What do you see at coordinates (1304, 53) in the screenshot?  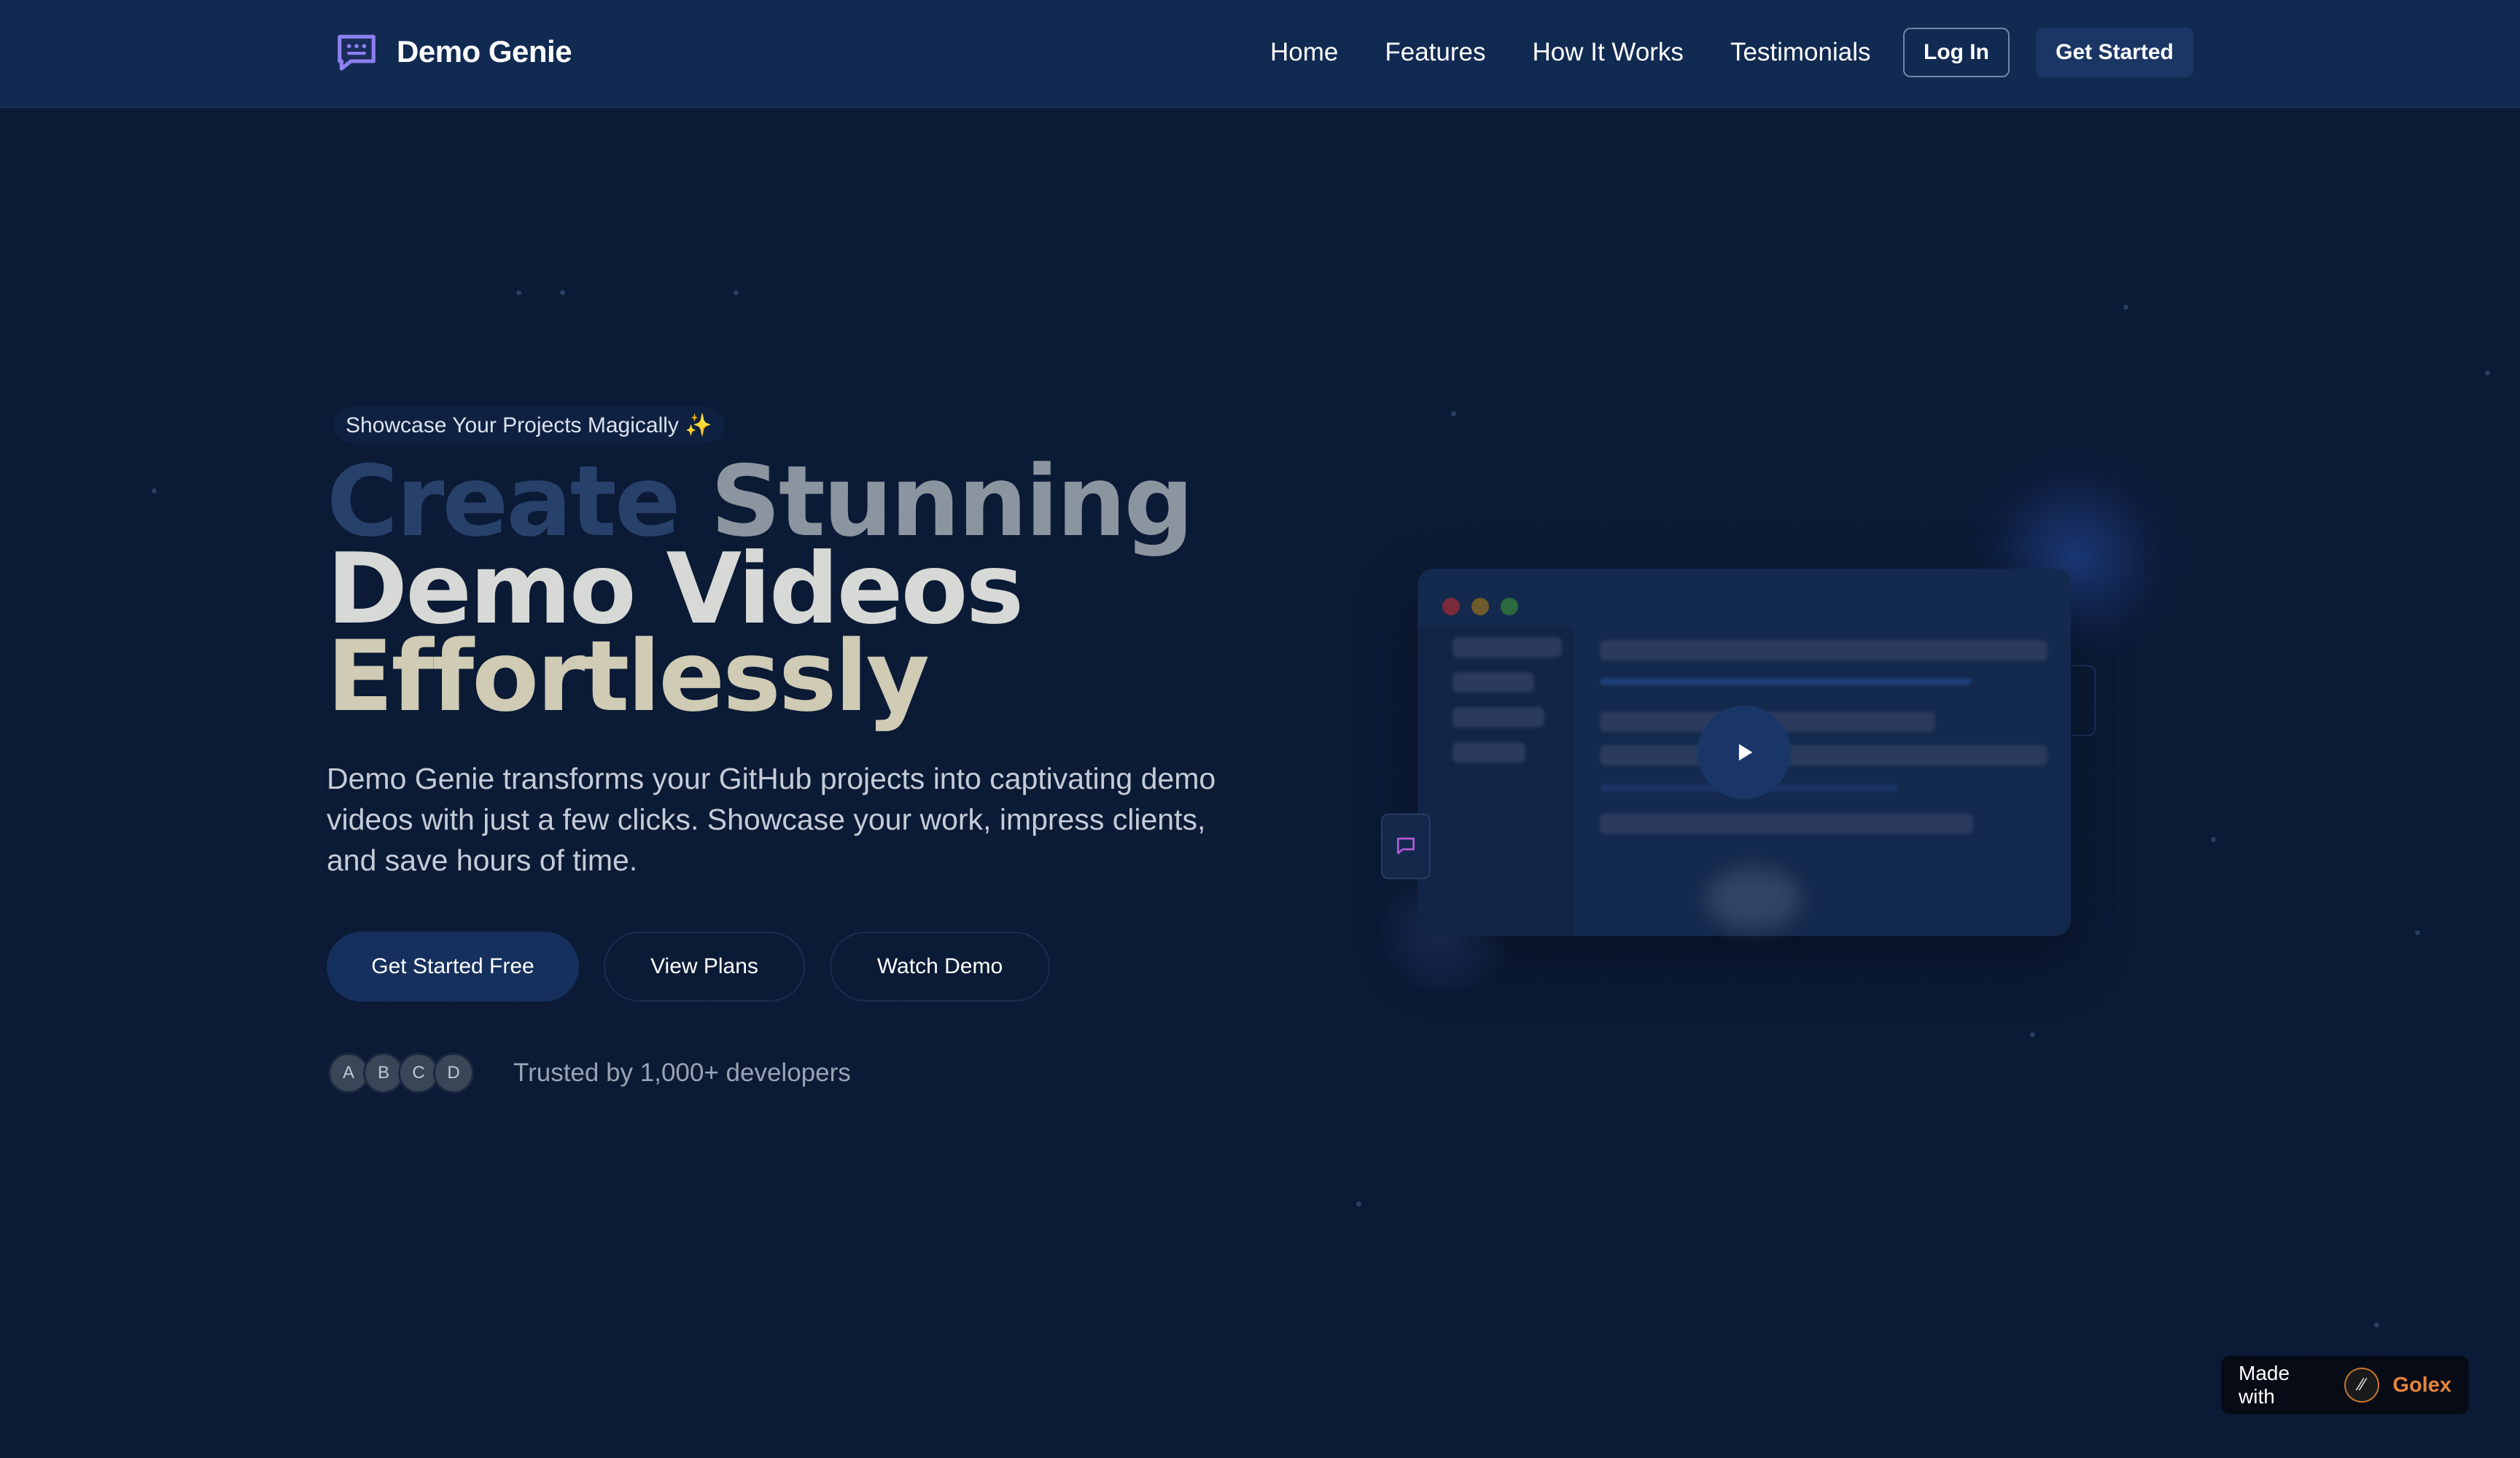 I see `nav-link-home: Home` at bounding box center [1304, 53].